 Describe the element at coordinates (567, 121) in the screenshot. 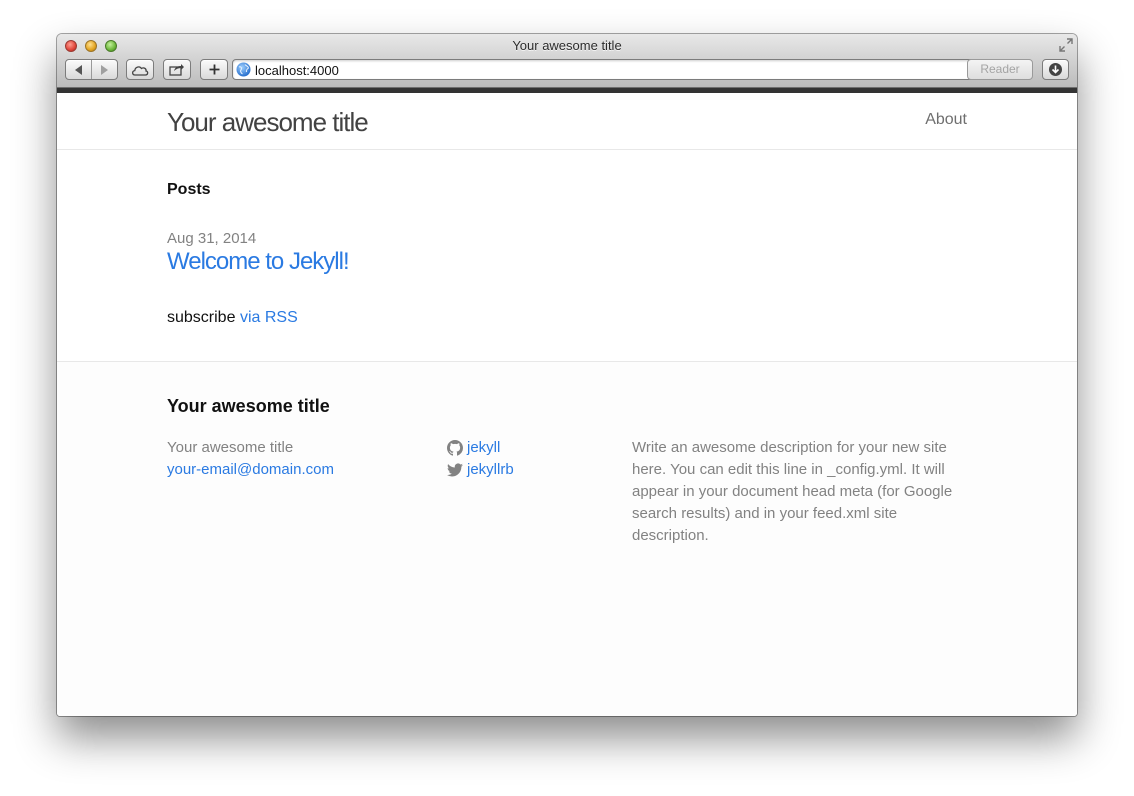

I see `site-header: Your awesome title About` at that location.